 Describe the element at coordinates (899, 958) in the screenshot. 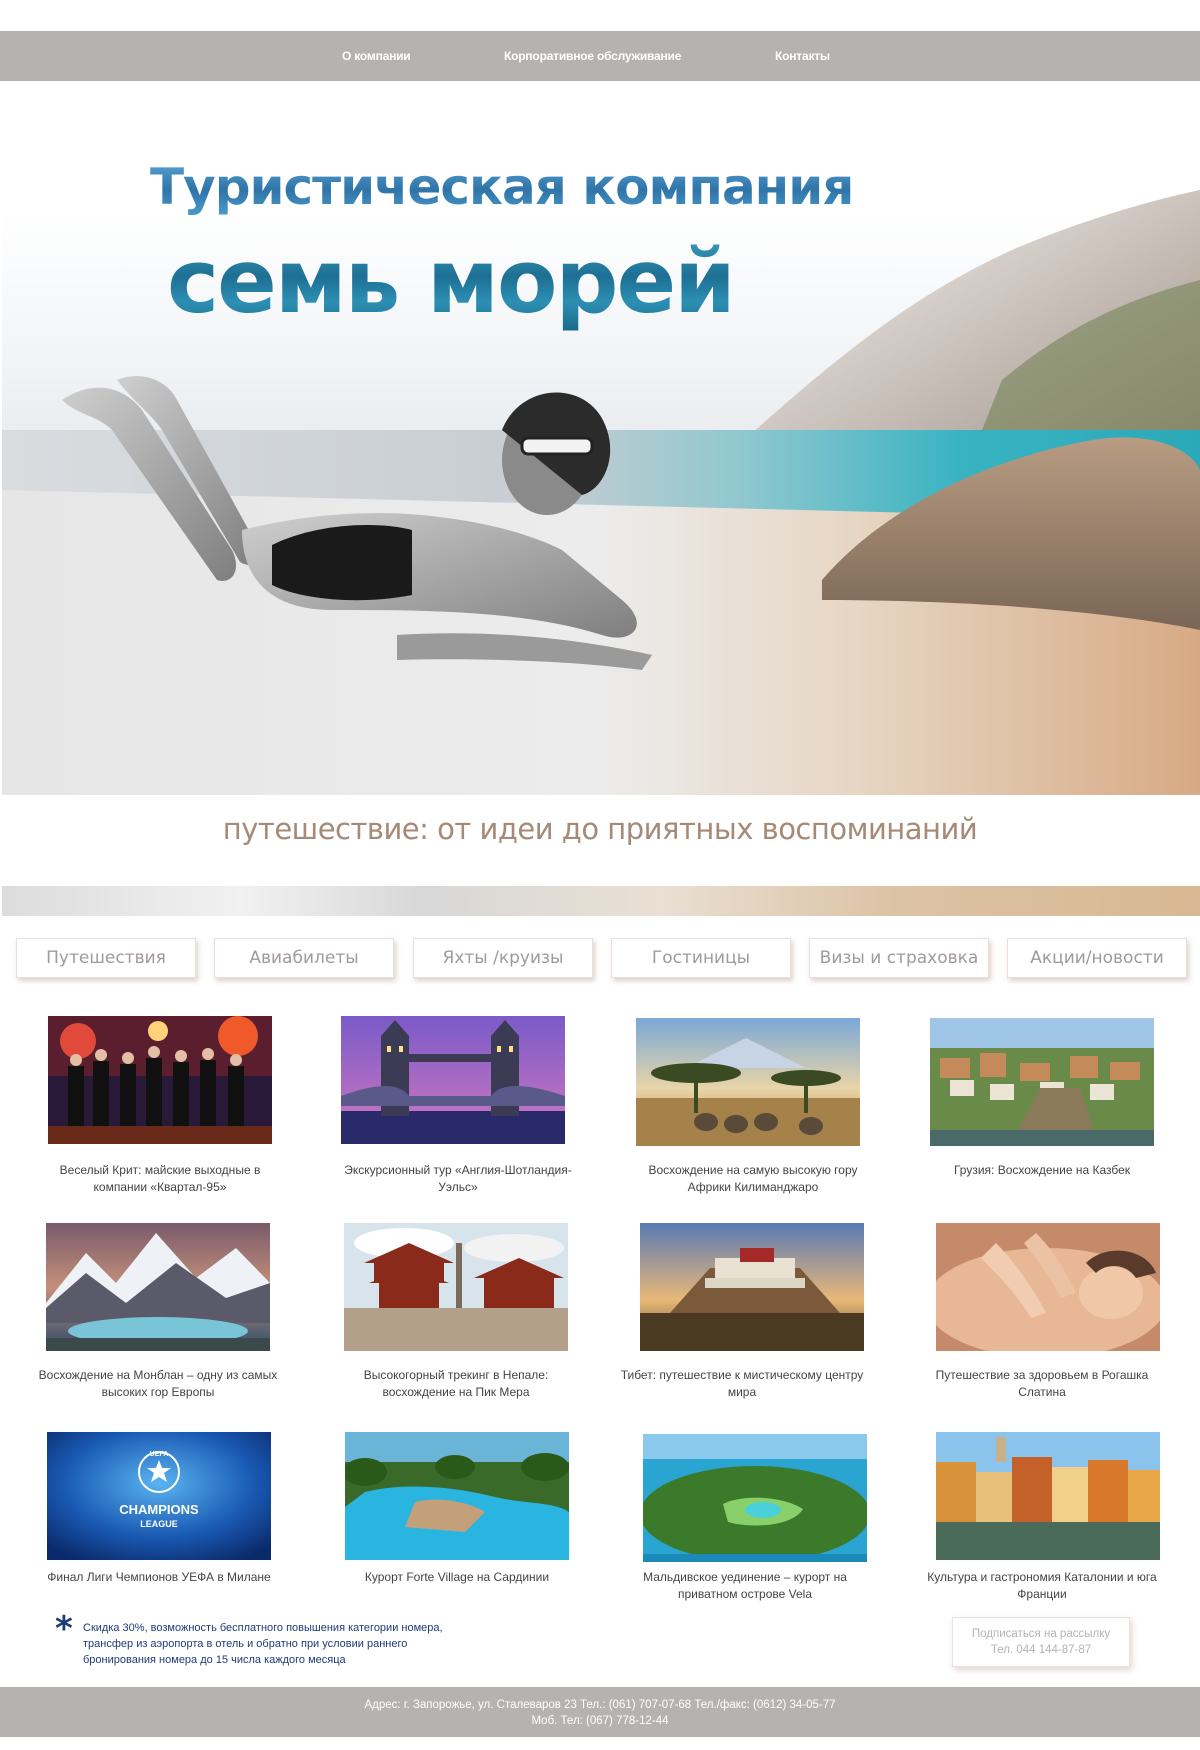

I see `tab-visas-insurance: Визы и страховка` at that location.